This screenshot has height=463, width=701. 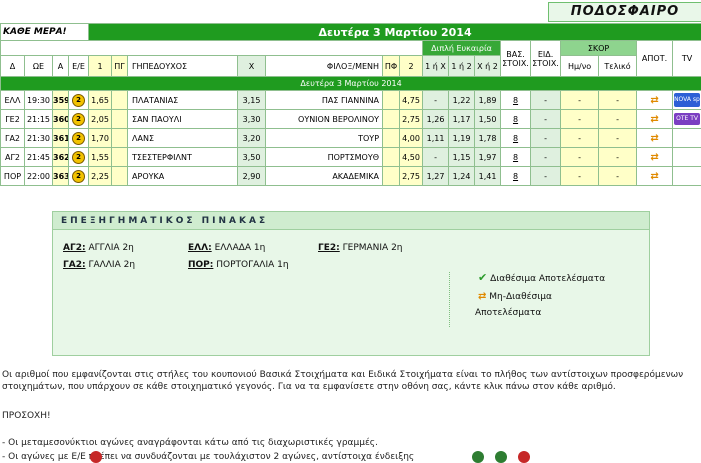 What do you see at coordinates (324, 138) in the screenshot?
I see `away-team: ΤΟΥΡ` at bounding box center [324, 138].